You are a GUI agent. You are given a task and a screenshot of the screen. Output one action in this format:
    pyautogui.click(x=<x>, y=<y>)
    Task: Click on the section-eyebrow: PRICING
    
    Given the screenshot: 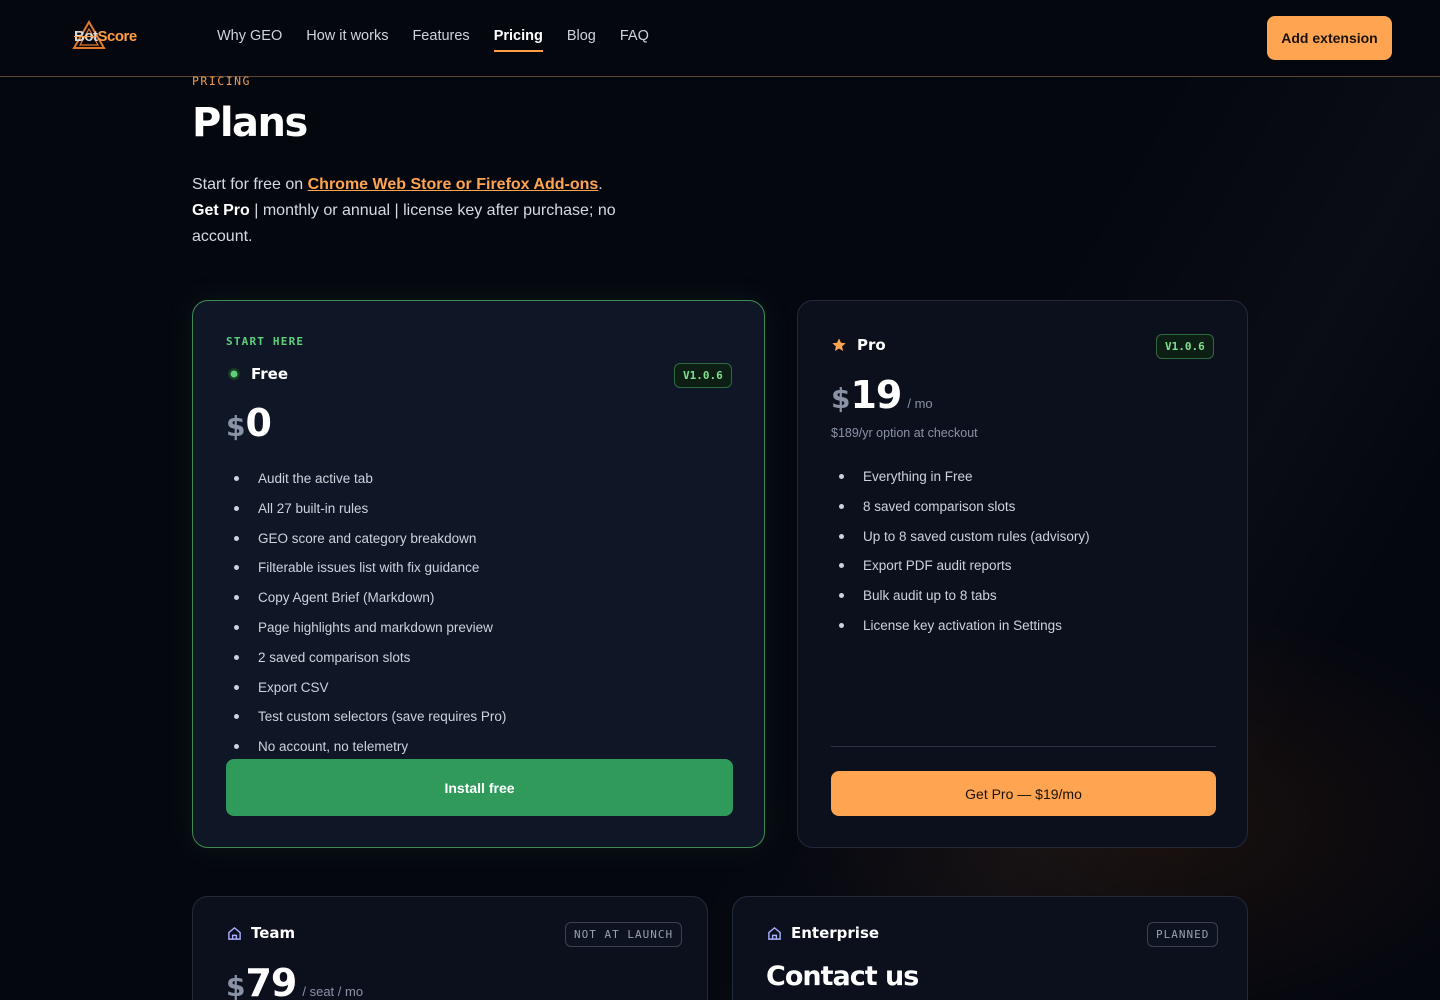 What is the action you would take?
    pyautogui.click(x=221, y=81)
    